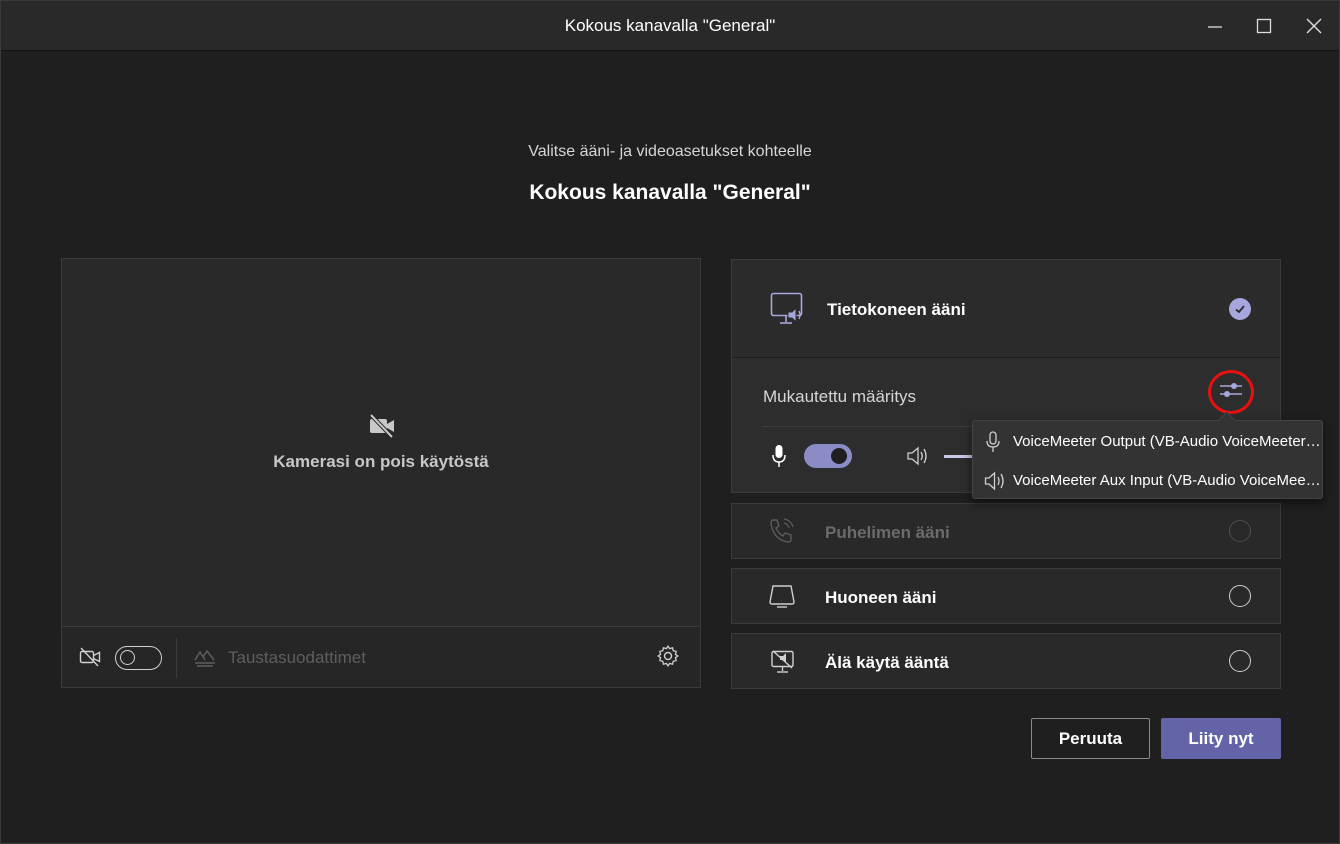 Image resolution: width=1340 pixels, height=844 pixels. I want to click on custom-setup-label: Mukautettu määritys, so click(840, 396).